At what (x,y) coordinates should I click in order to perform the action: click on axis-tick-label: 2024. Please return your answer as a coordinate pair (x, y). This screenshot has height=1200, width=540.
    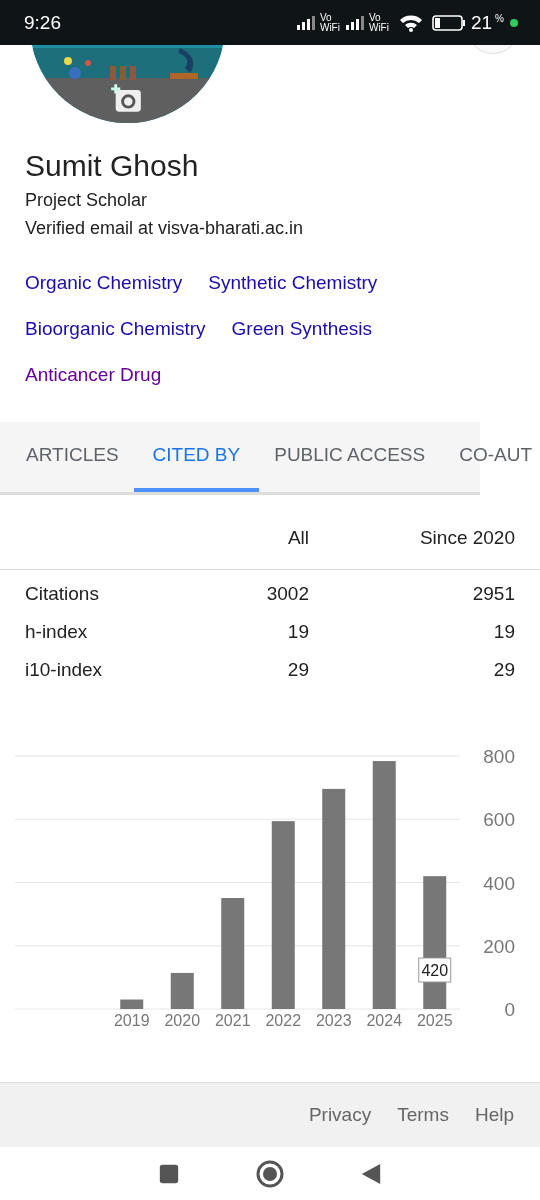
    Looking at the image, I should click on (384, 1020).